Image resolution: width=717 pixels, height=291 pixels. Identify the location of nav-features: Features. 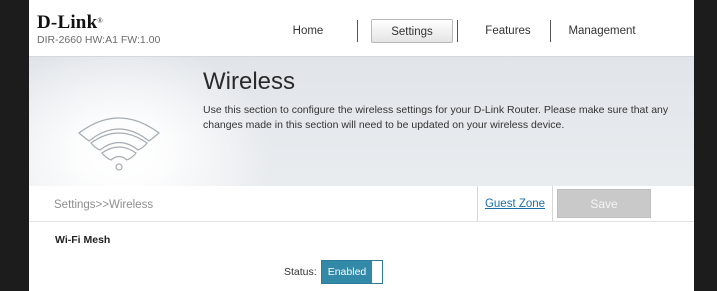
(508, 31).